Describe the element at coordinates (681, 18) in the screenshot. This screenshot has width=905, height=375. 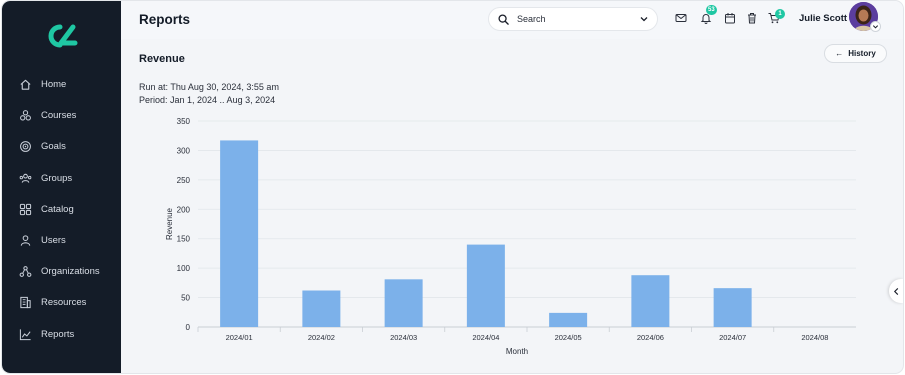
I see `mail-icon` at that location.